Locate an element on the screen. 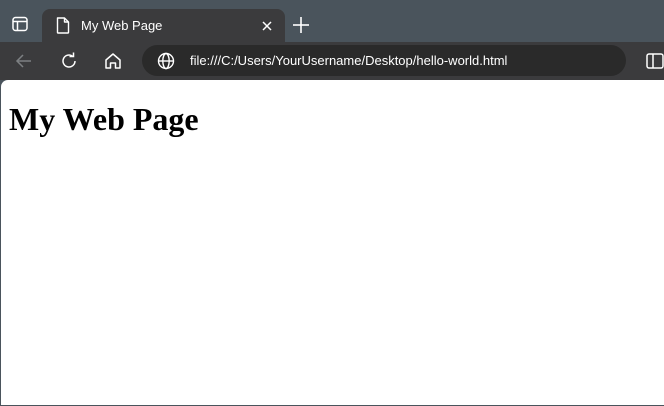  split-screen-button is located at coordinates (654, 61).